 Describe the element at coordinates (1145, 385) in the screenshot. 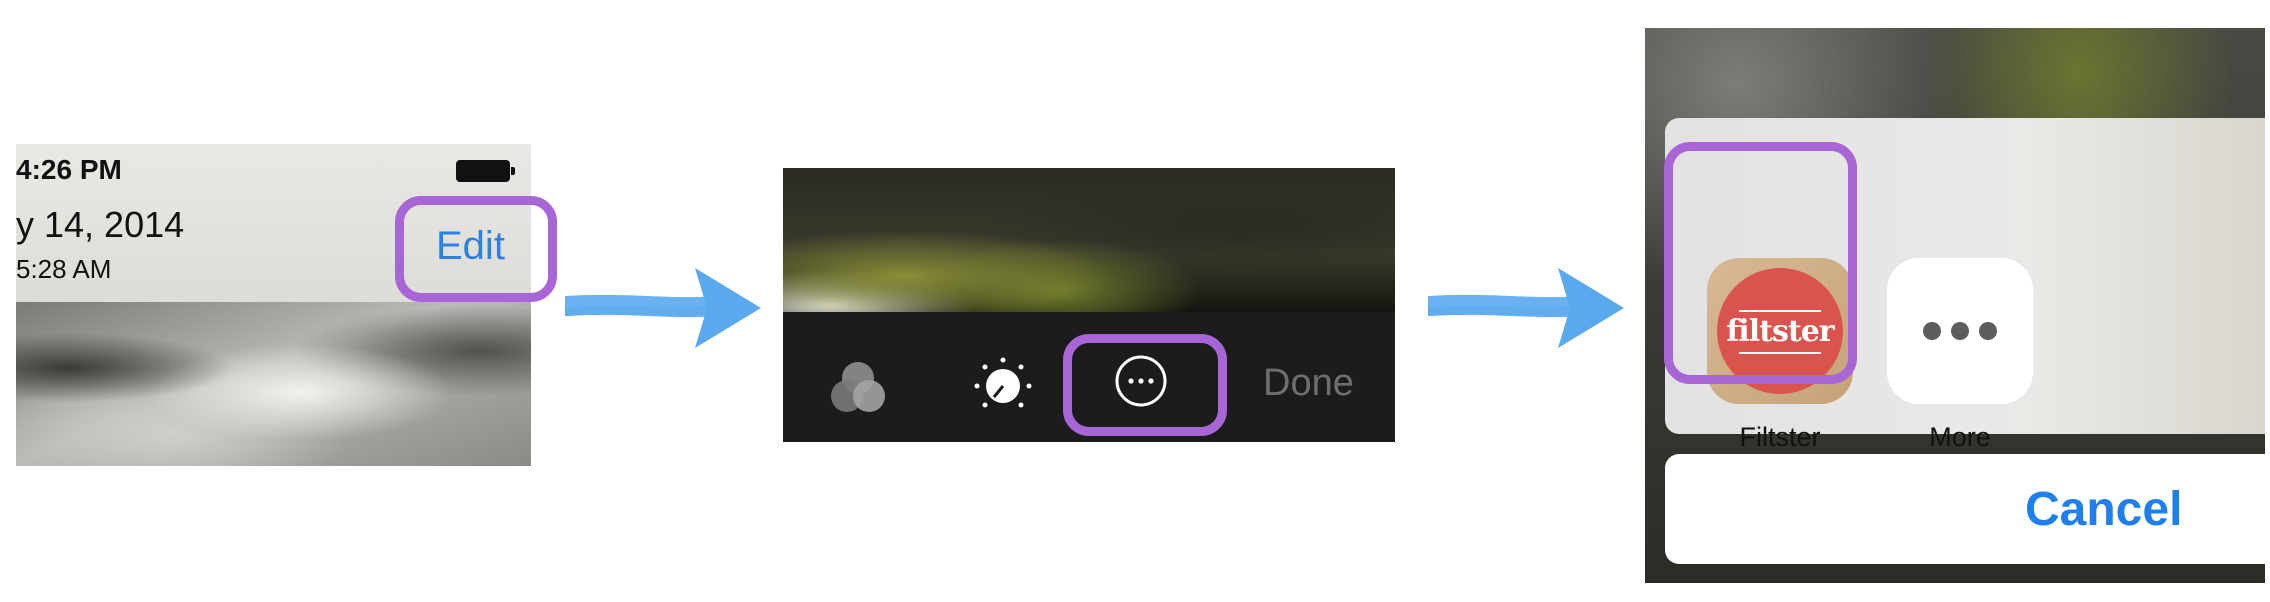

I see `more-highlight` at that location.